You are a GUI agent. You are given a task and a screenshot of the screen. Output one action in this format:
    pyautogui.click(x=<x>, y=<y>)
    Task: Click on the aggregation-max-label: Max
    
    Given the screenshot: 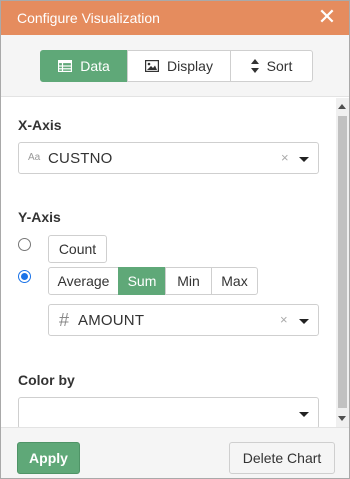 What is the action you would take?
    pyautogui.click(x=234, y=281)
    